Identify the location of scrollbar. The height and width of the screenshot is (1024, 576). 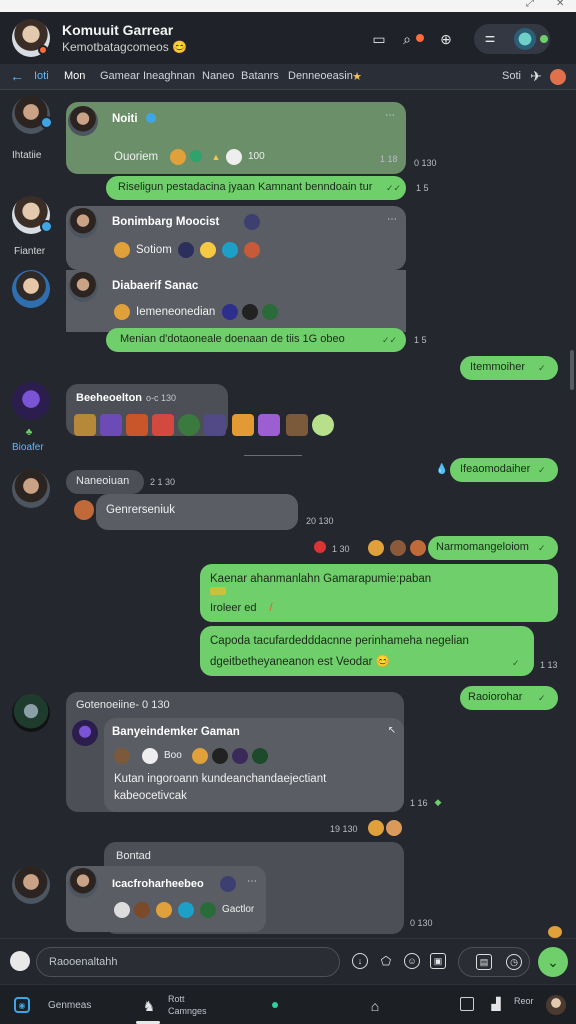
(572, 370).